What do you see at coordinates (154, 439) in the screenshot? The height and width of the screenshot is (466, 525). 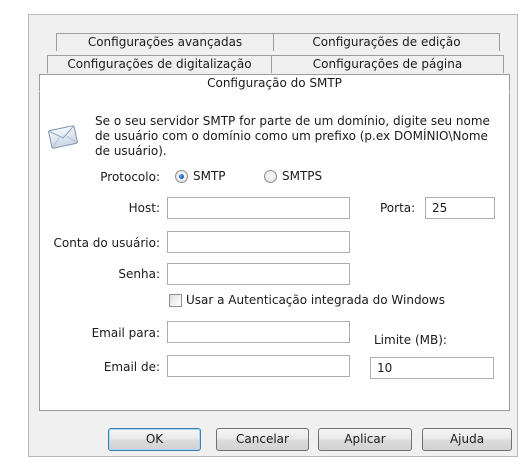 I see `ok-button: OK` at bounding box center [154, 439].